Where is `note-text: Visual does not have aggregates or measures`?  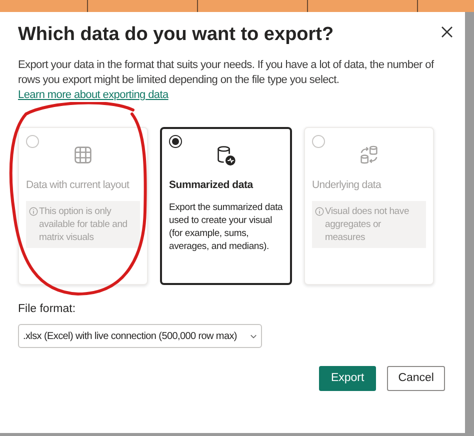 note-text: Visual does not have aggregates or measures is located at coordinates (367, 224).